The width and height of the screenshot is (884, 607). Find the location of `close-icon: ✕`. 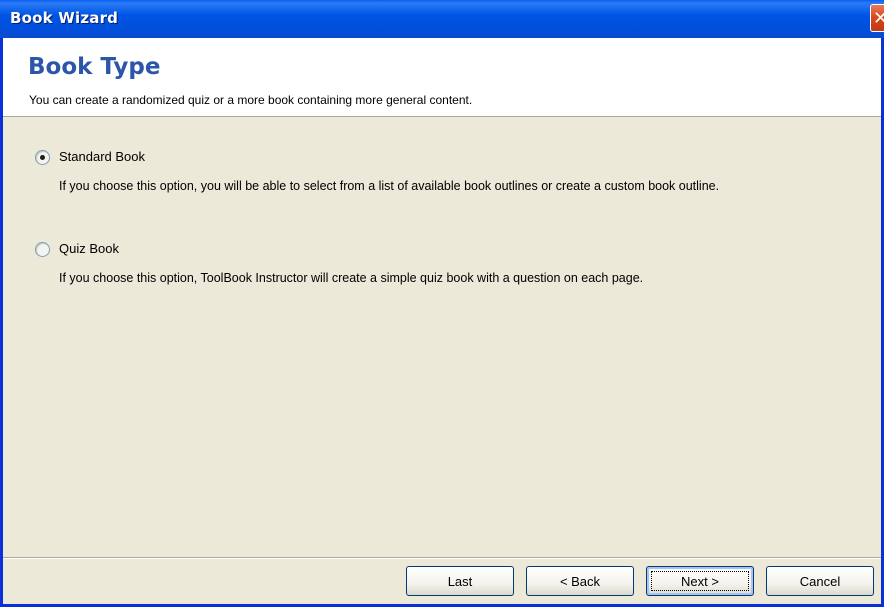

close-icon: ✕ is located at coordinates (878, 18).